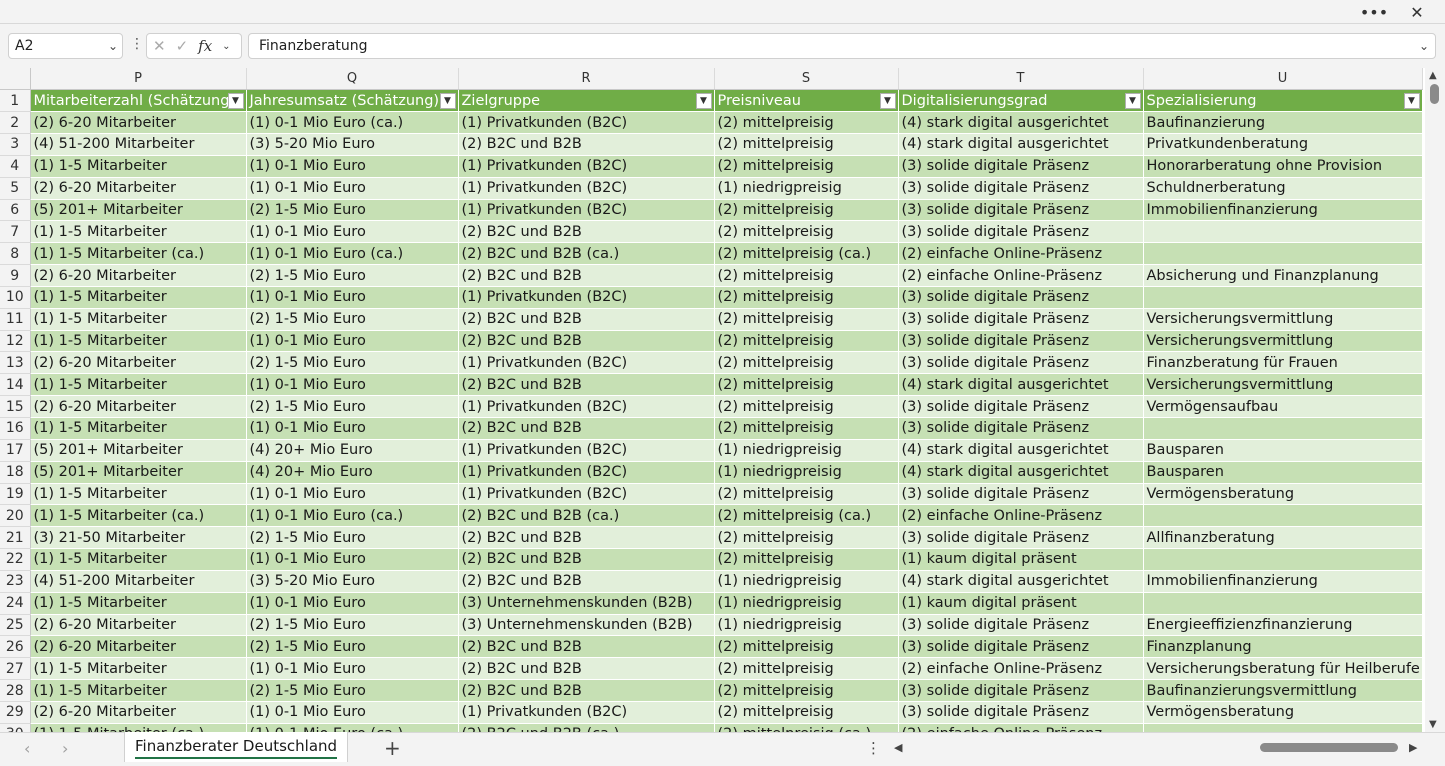  What do you see at coordinates (1283, 581) in the screenshot?
I see `table-cell: Immobilienfinanzierung` at bounding box center [1283, 581].